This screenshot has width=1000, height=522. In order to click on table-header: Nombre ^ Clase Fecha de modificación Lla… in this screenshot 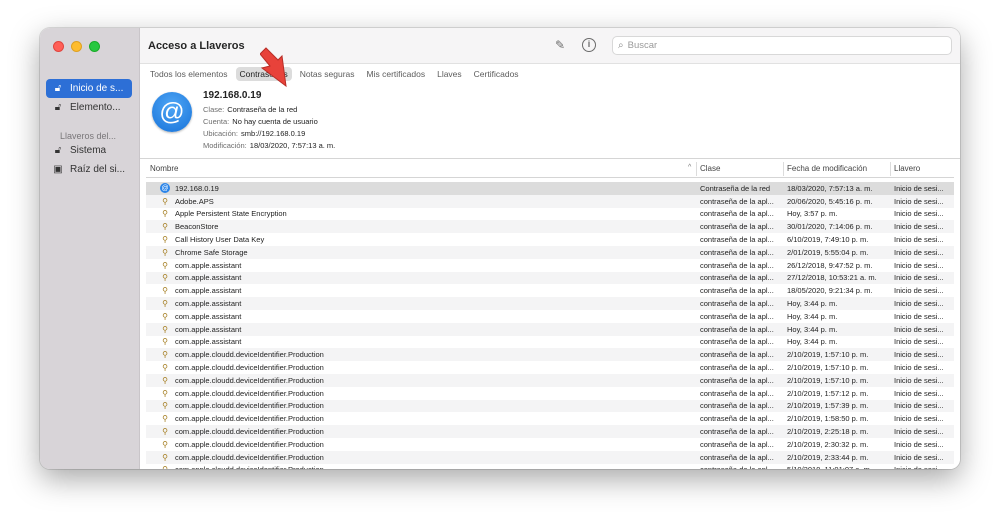, I will do `click(550, 169)`.